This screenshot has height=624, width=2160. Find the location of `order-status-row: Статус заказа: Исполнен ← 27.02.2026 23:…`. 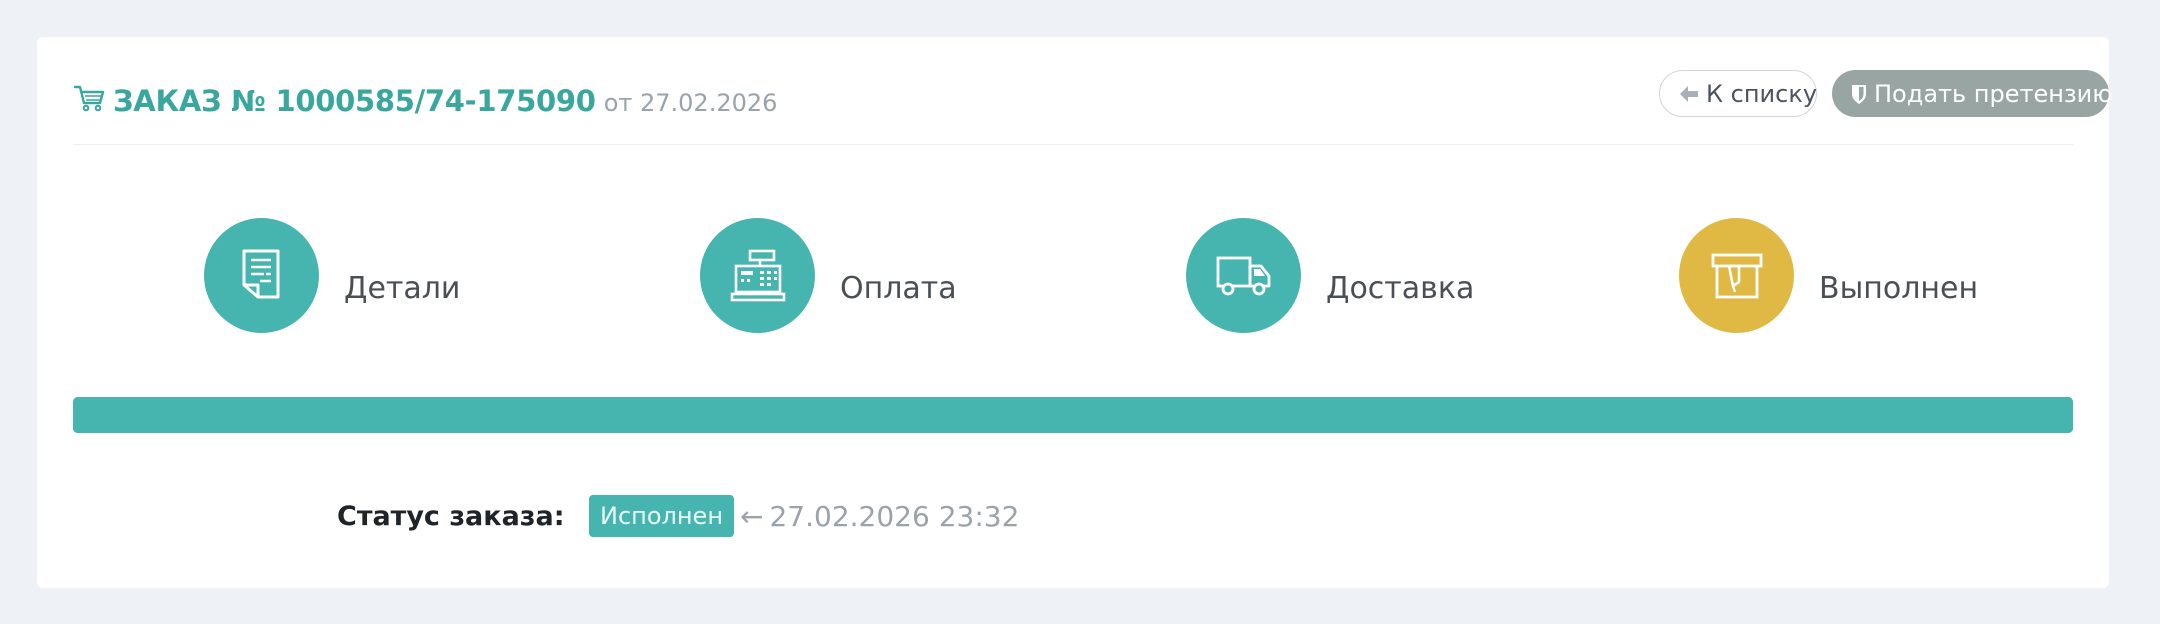

order-status-row: Статус заказа: Исполнен ← 27.02.2026 23:… is located at coordinates (678, 516).